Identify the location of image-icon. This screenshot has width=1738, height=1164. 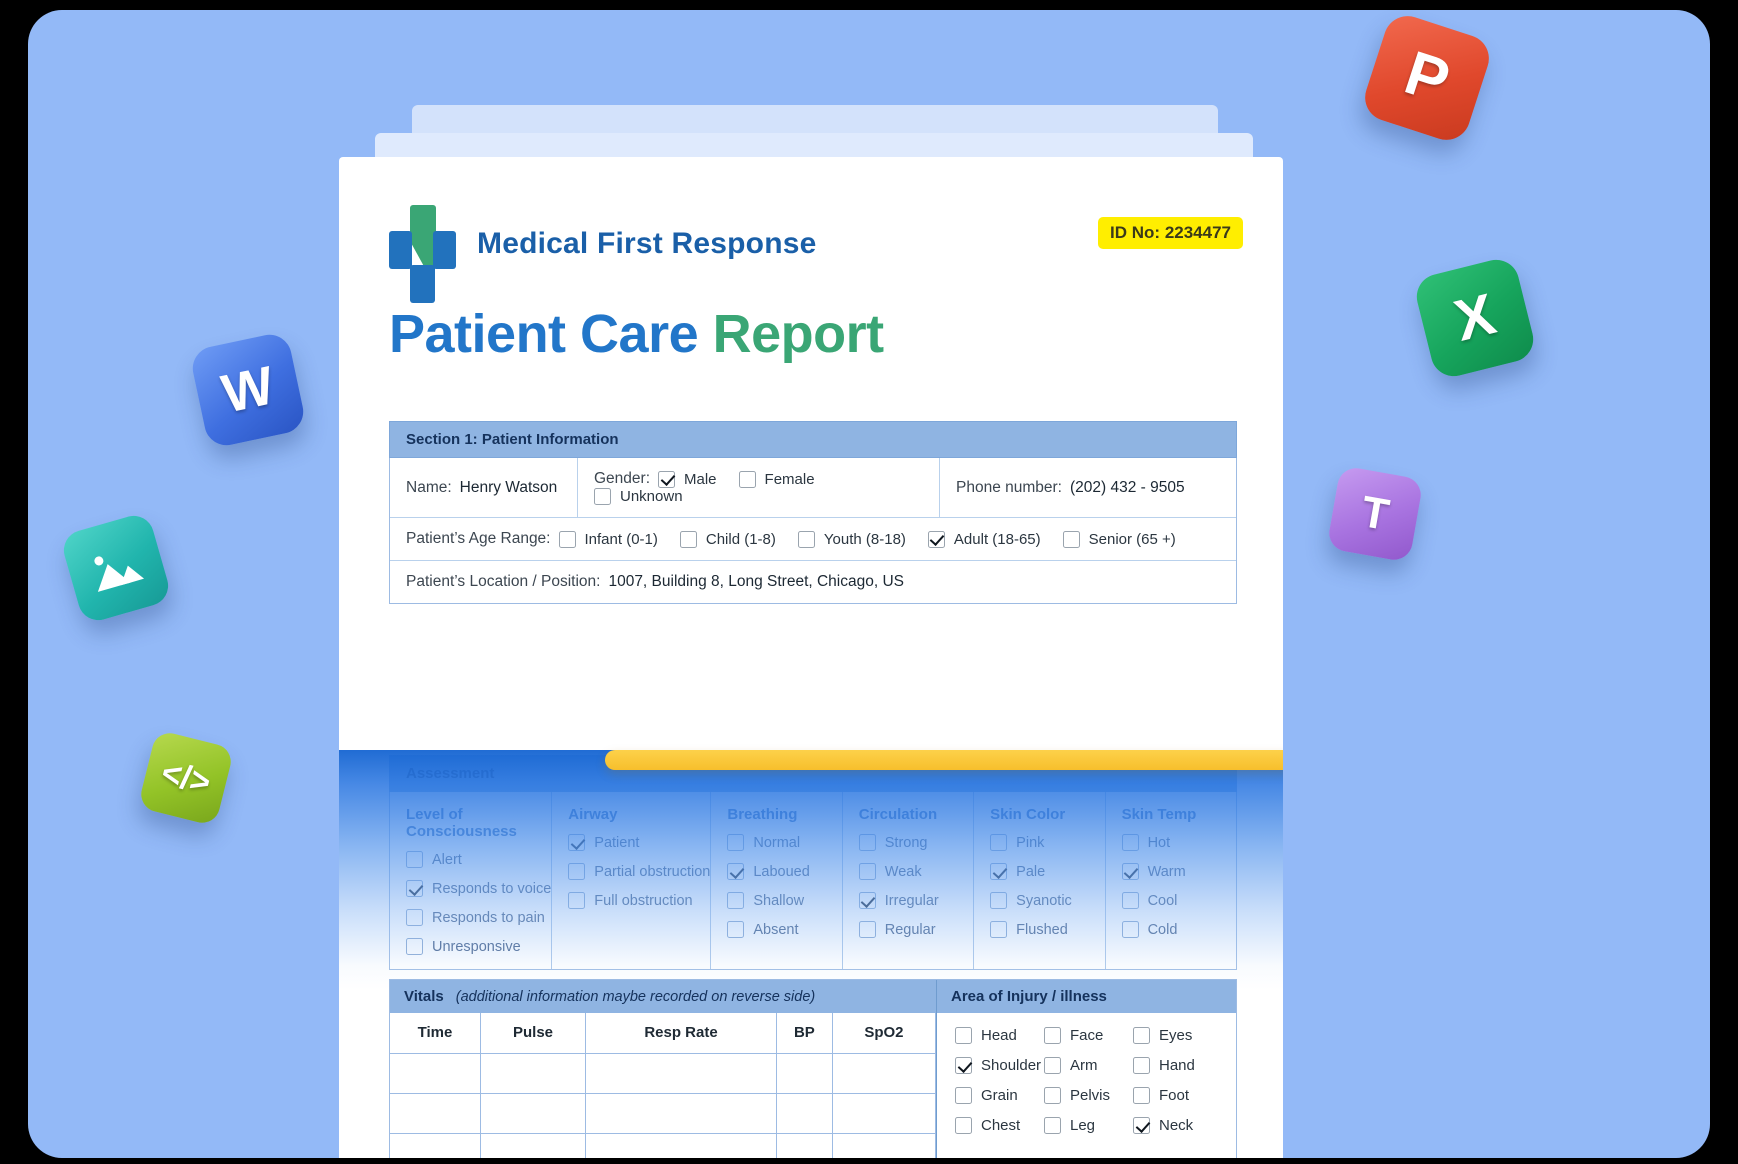
(116, 568).